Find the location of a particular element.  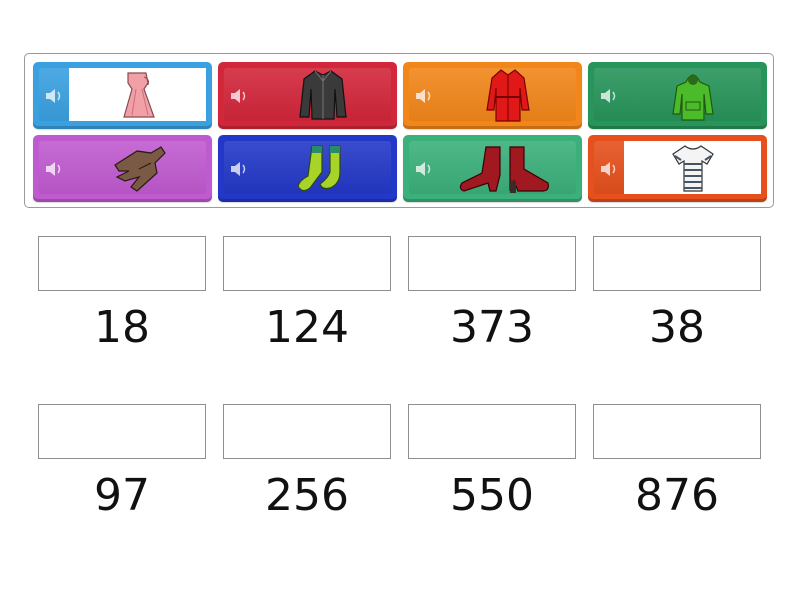

number-label: 373 is located at coordinates (492, 327).